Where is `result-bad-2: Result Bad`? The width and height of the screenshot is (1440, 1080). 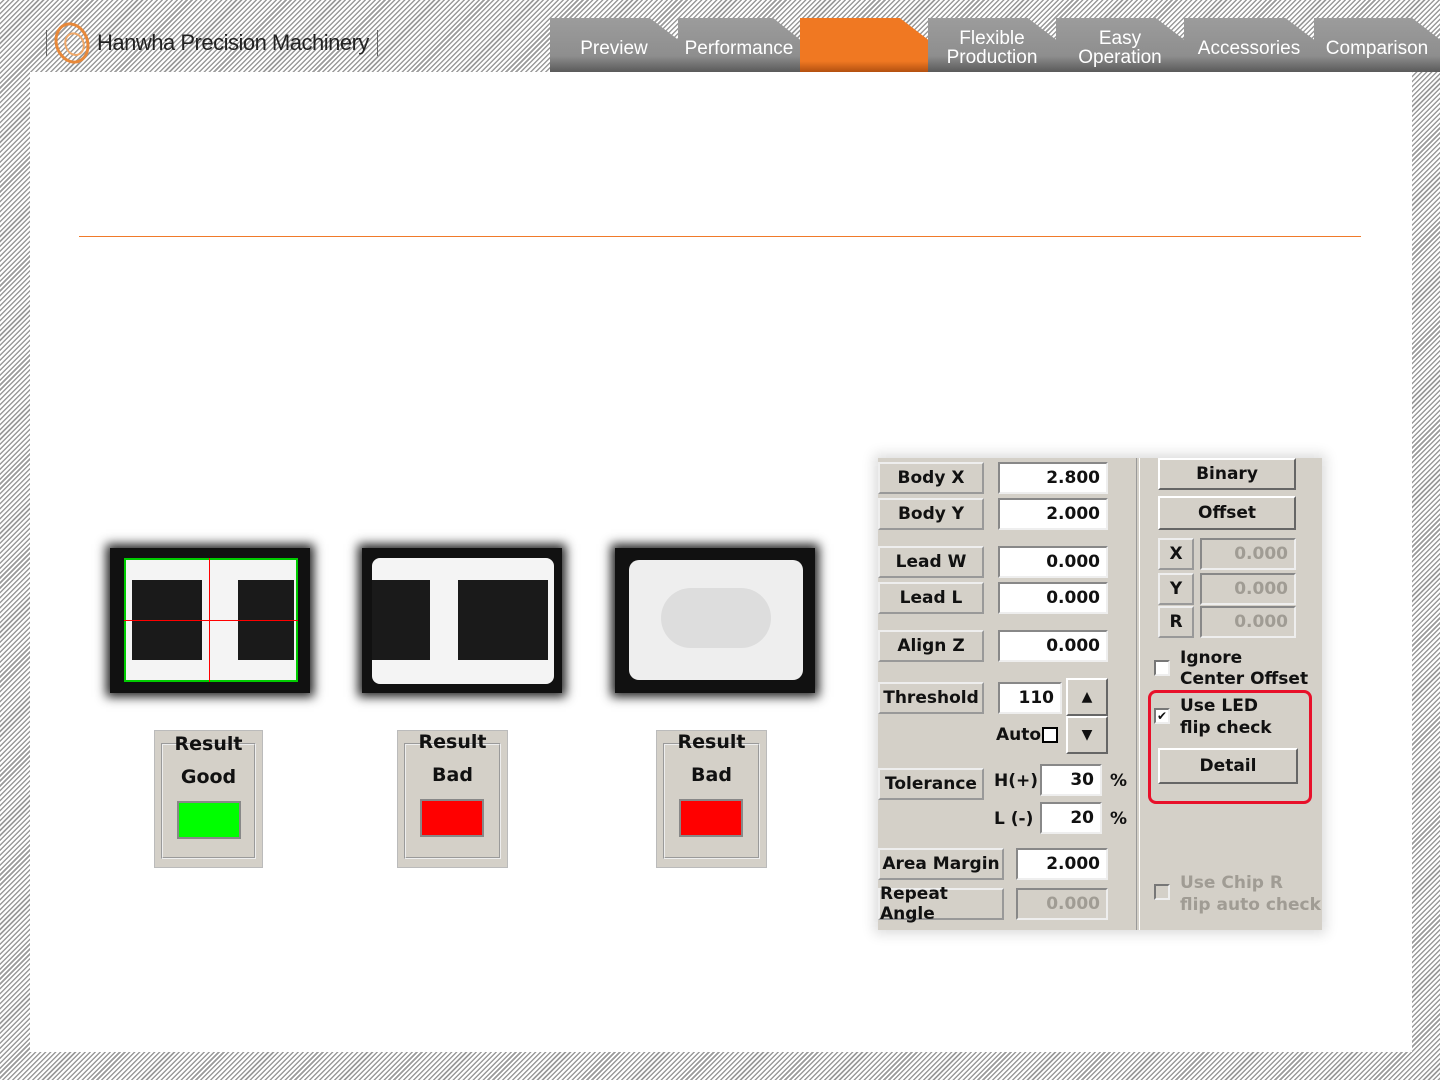
result-bad-2: Result Bad is located at coordinates (711, 799).